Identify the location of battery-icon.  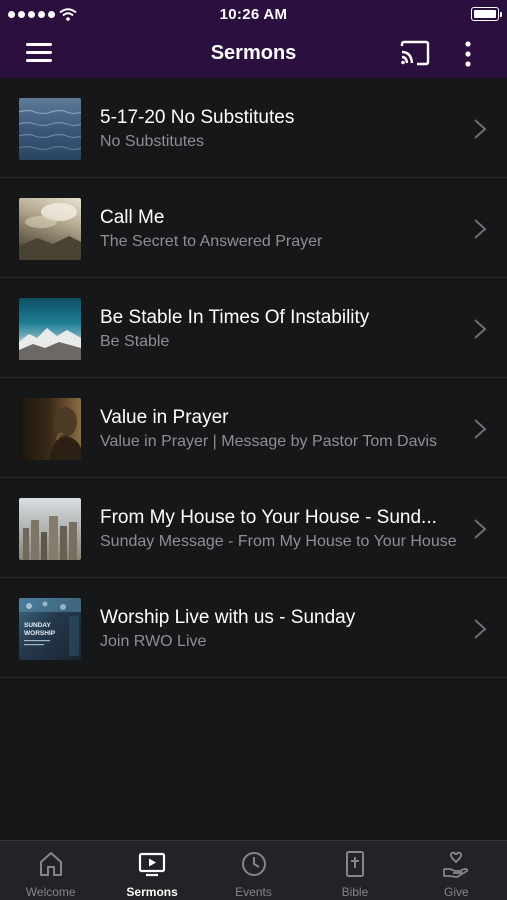
(486, 14).